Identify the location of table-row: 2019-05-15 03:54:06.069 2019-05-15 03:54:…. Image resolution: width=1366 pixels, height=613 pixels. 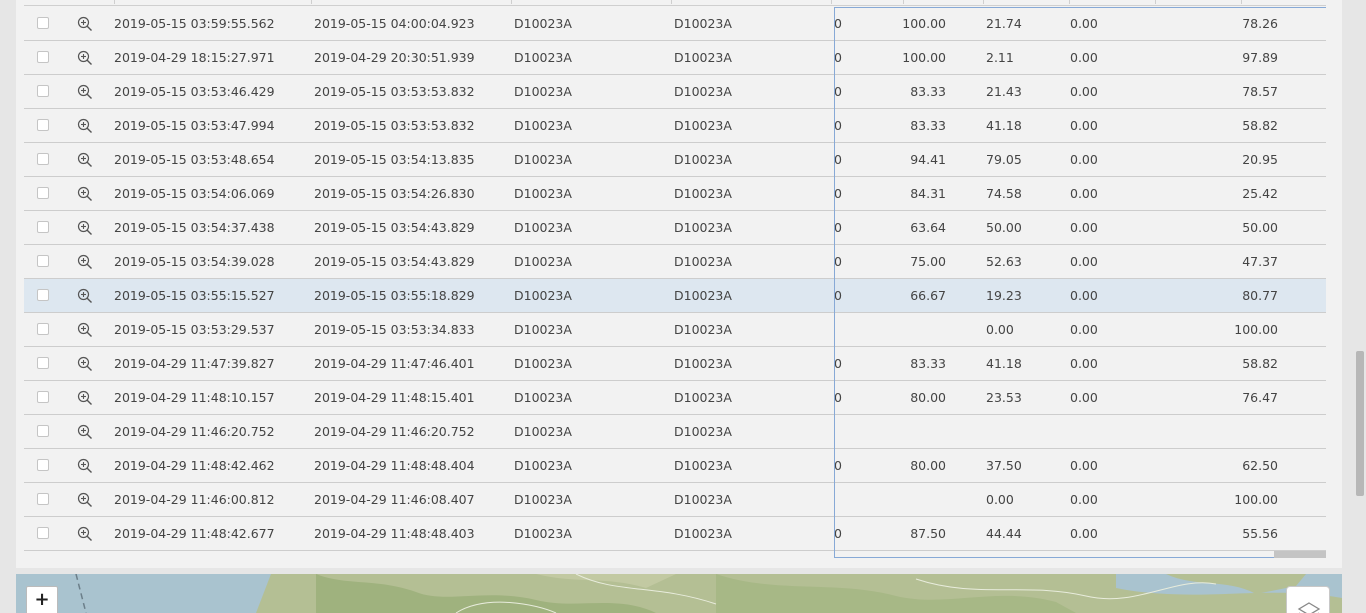
(675, 194).